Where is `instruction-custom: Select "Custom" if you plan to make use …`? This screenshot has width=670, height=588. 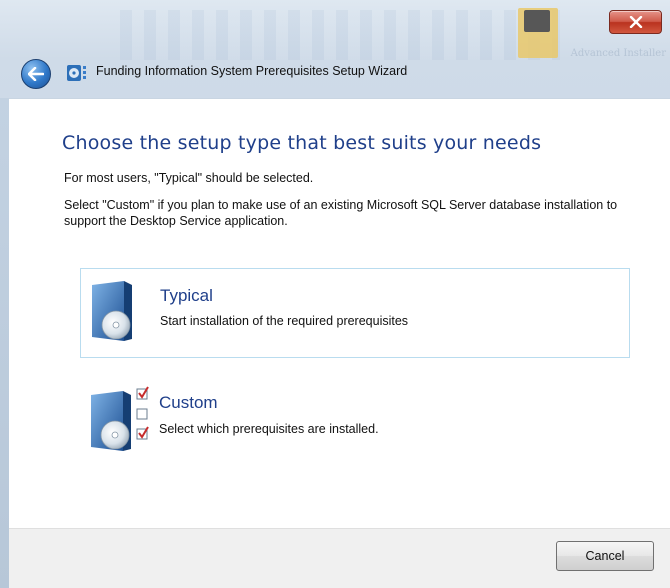
instruction-custom: Select "Custom" if you plan to make use … is located at coordinates (341, 213).